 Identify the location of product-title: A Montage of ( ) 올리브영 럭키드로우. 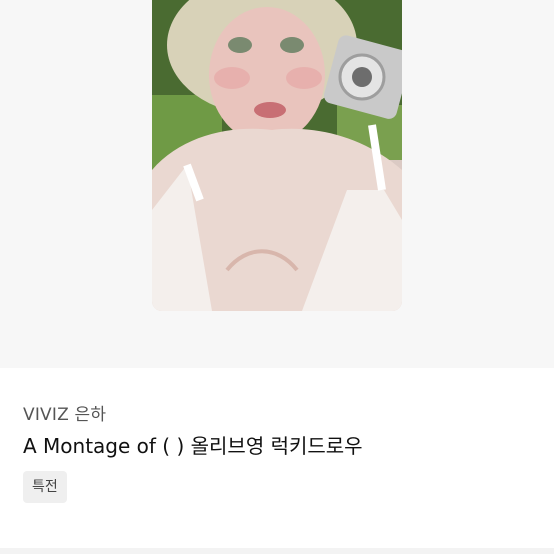
(193, 446).